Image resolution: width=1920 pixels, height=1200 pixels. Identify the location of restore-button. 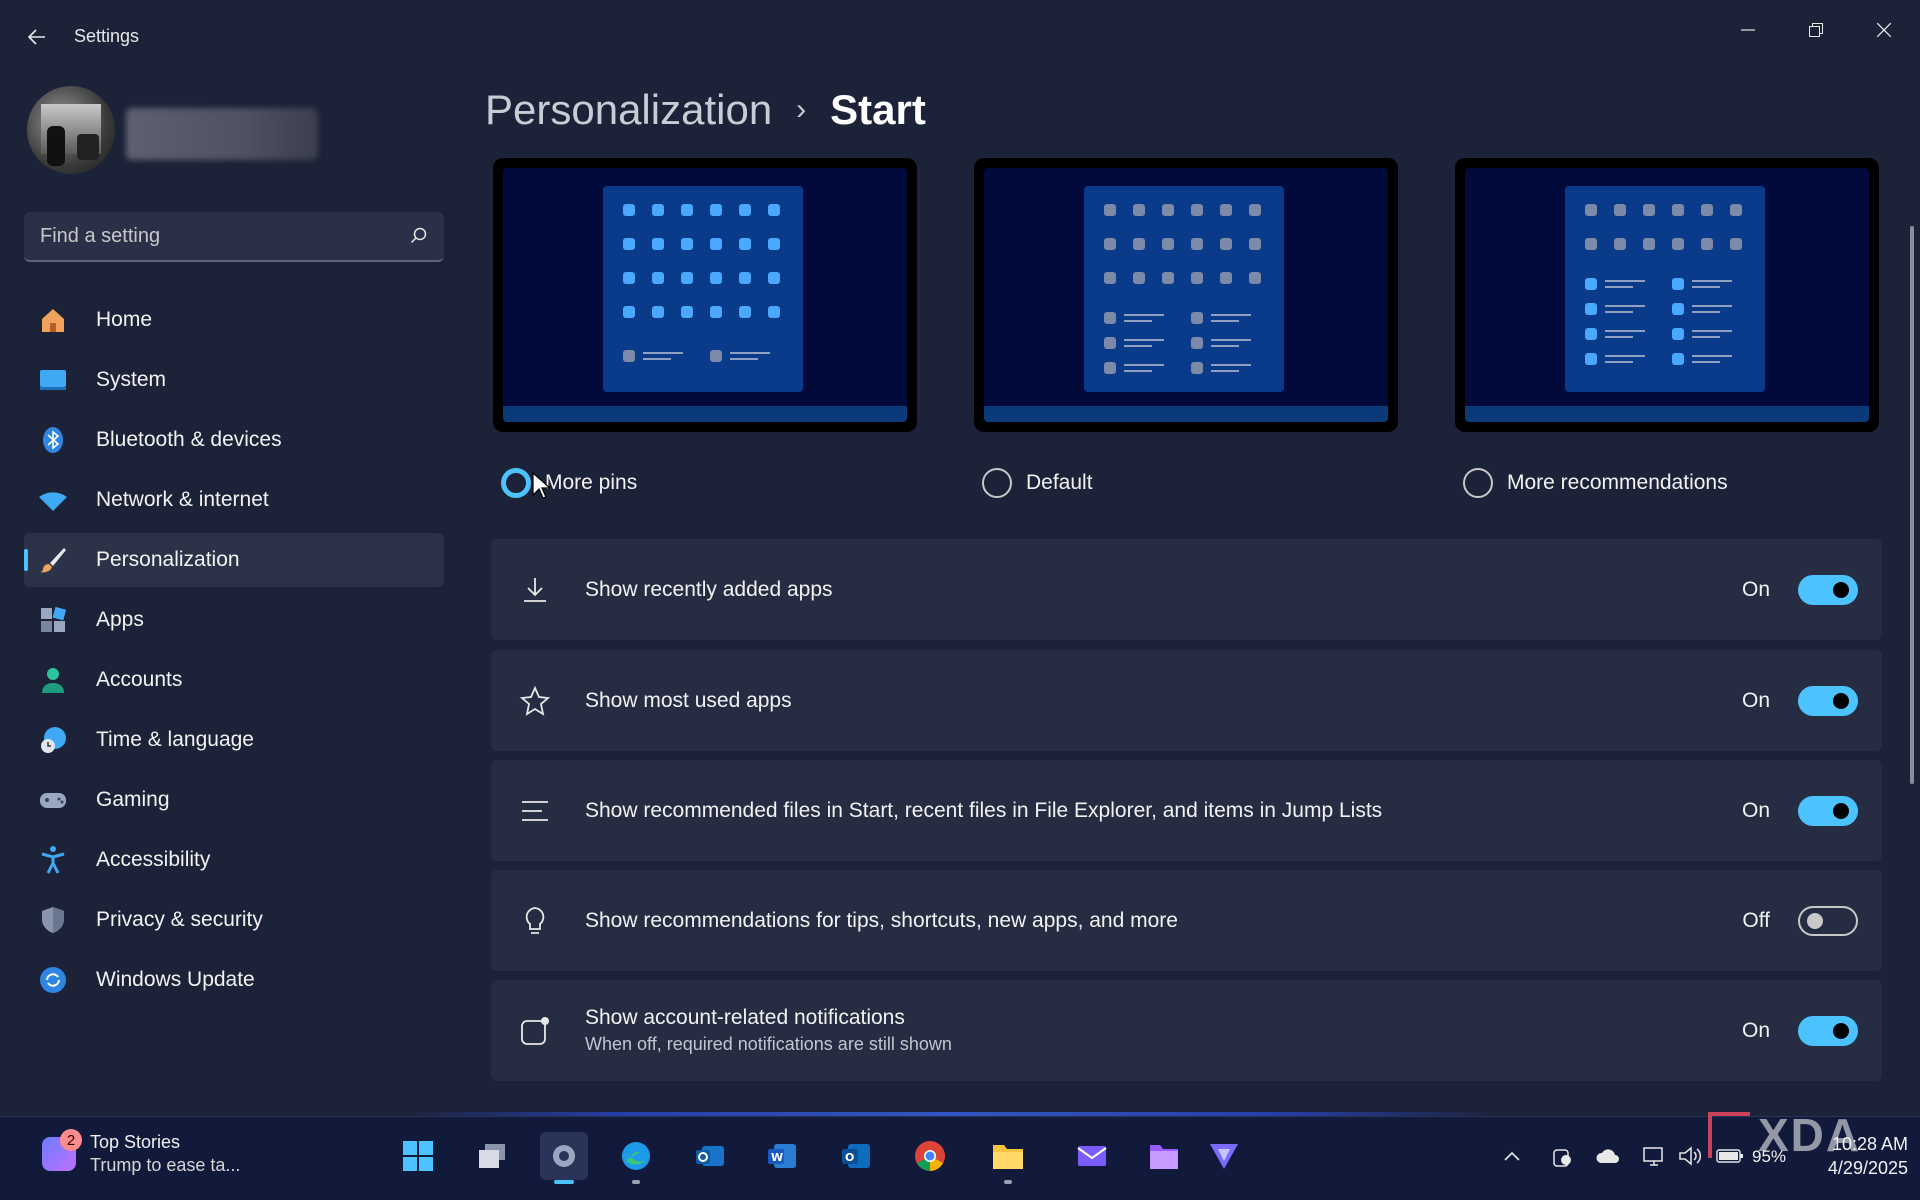
(1816, 30).